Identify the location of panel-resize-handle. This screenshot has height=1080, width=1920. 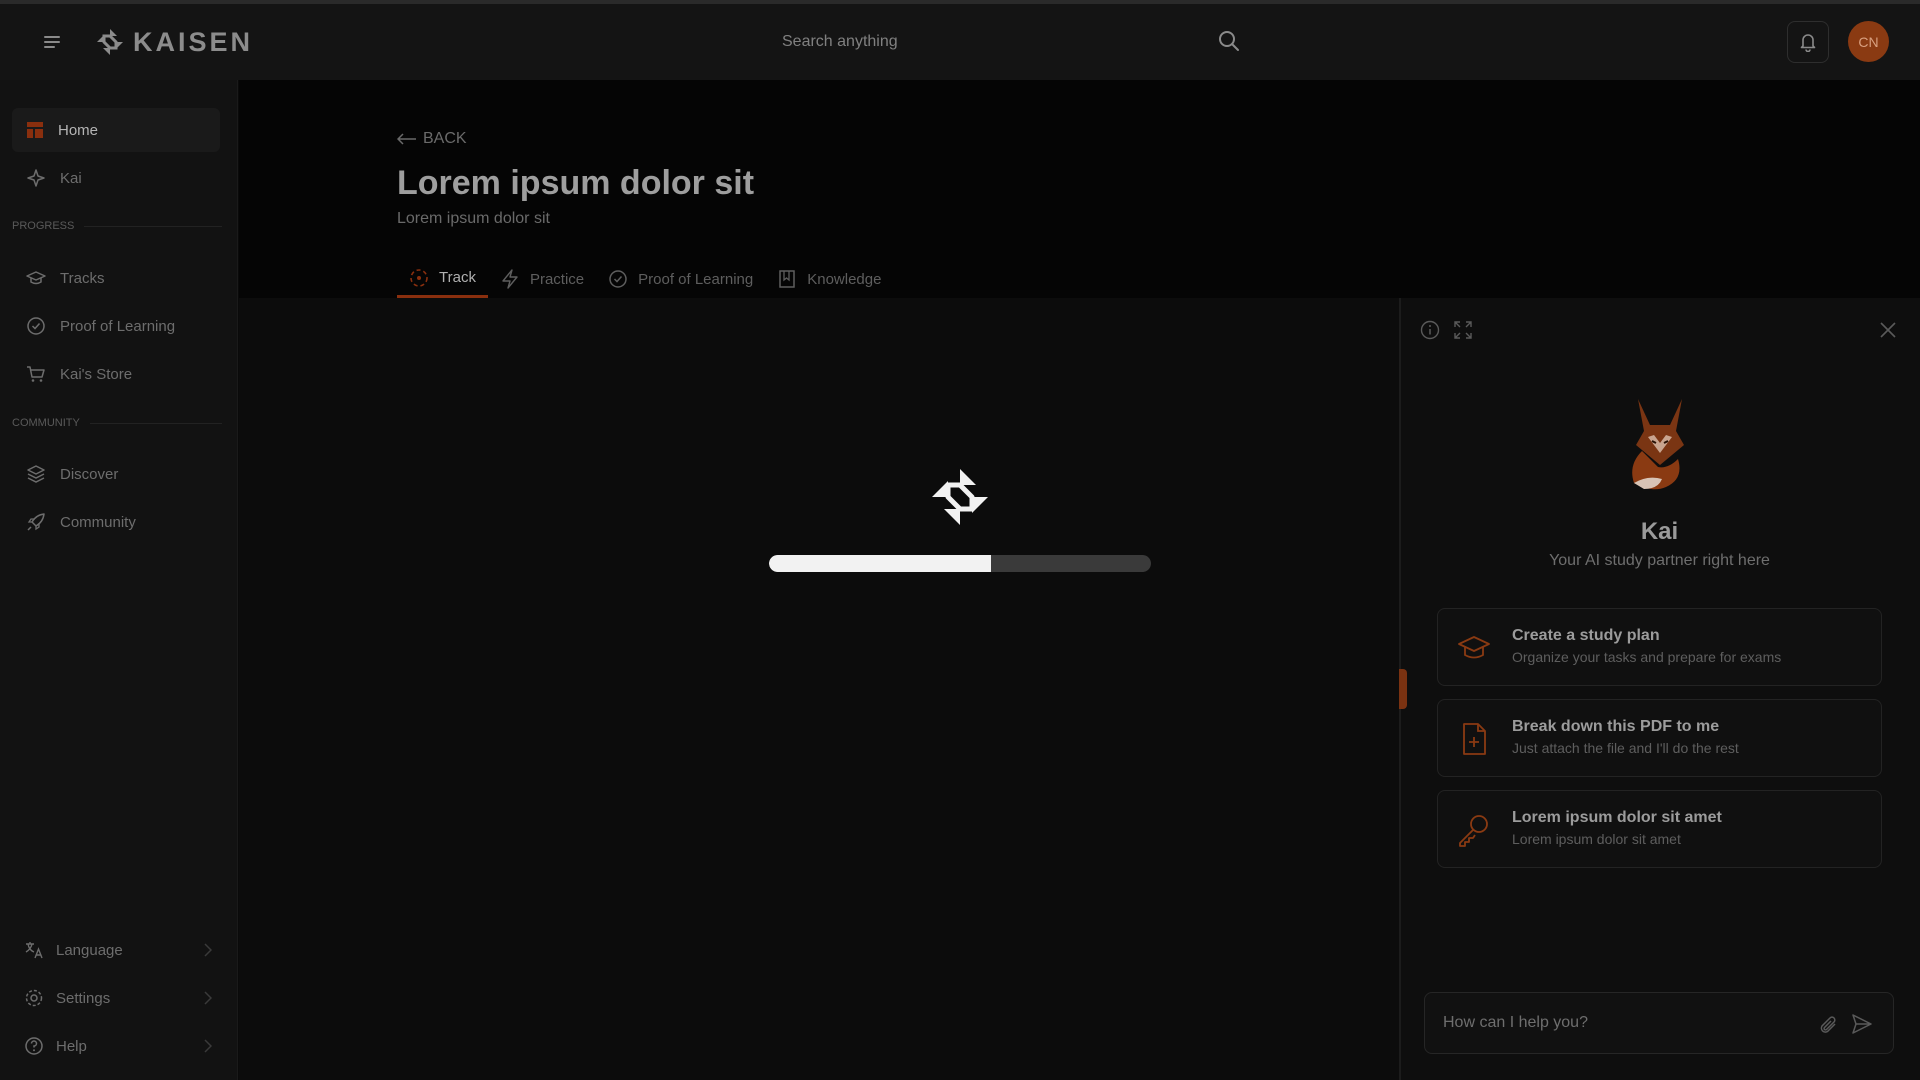
(1403, 689).